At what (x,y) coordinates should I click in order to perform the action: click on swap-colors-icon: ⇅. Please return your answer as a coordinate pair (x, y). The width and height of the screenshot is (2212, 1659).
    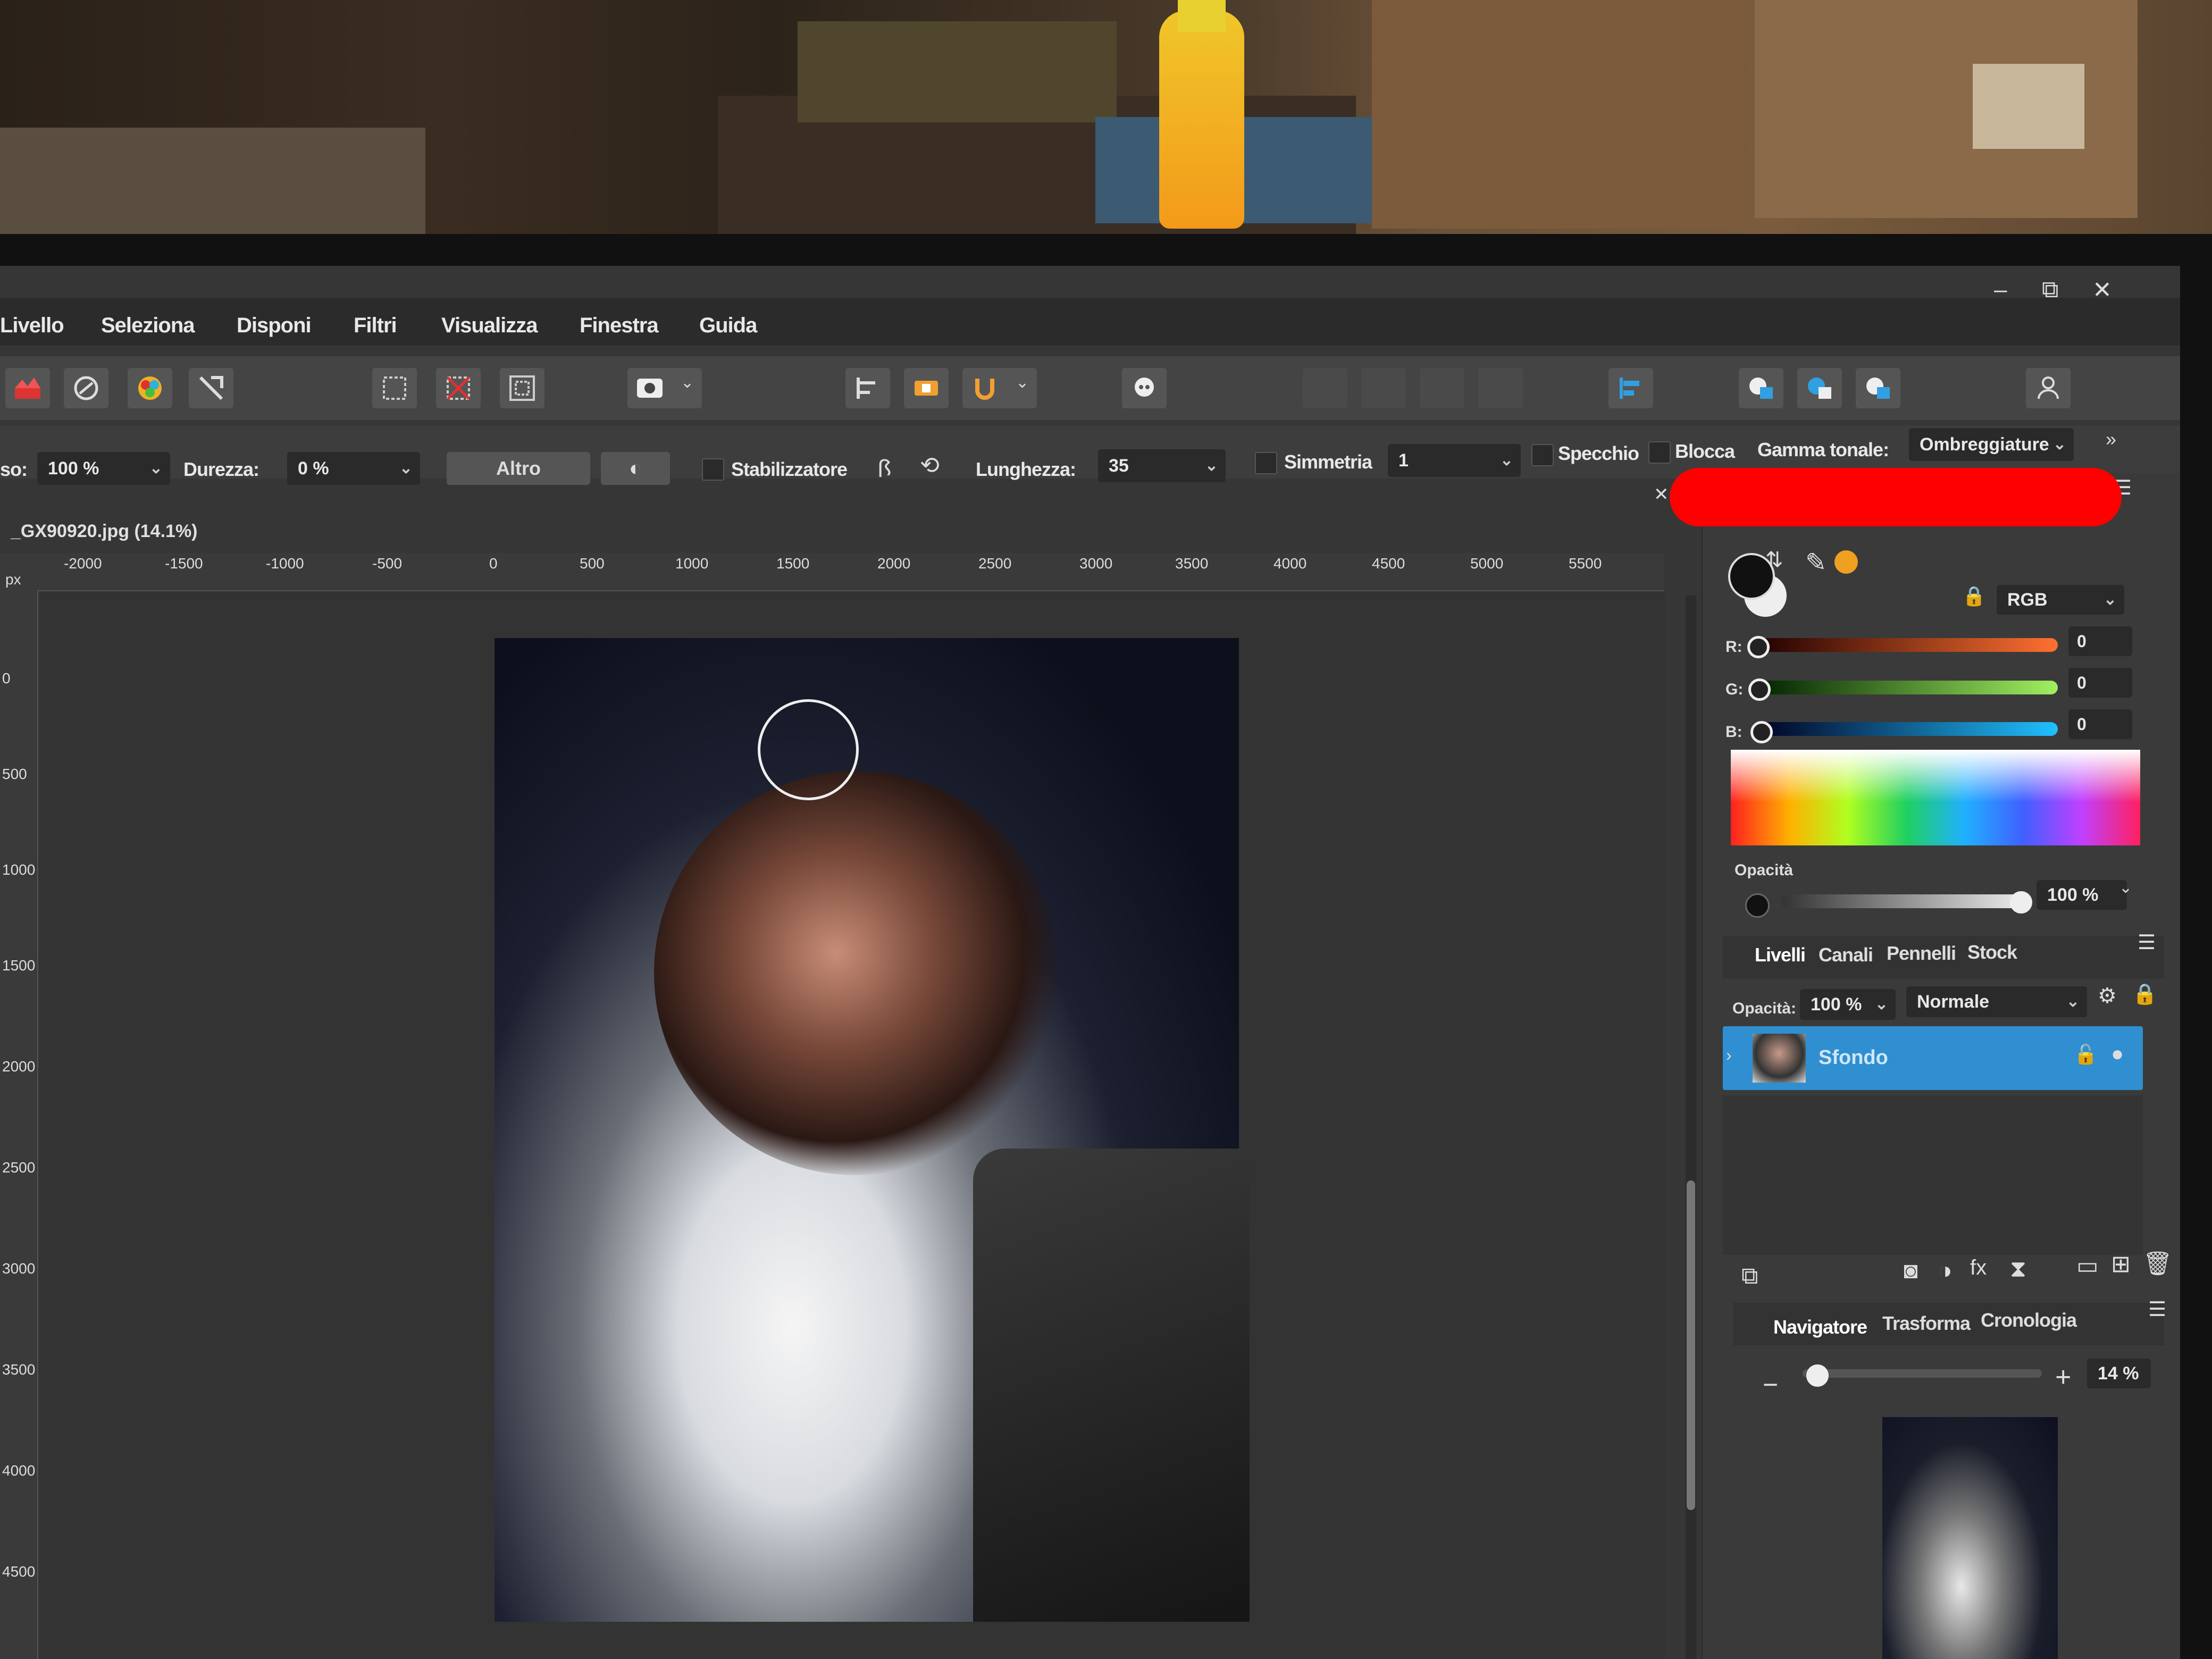
    Looking at the image, I should click on (1774, 560).